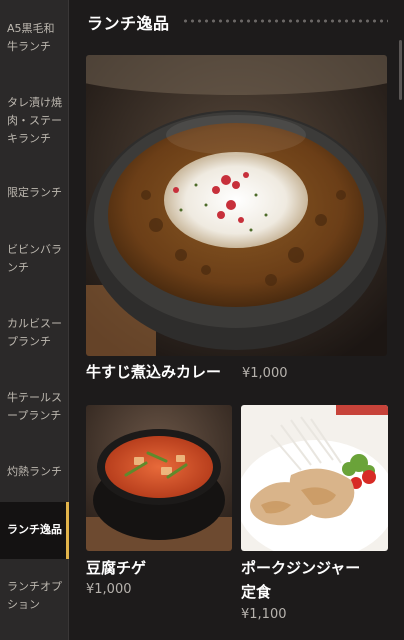 The height and width of the screenshot is (640, 404). I want to click on sidebar-item-lunch-specialties: ランチ逸品, so click(34, 530).